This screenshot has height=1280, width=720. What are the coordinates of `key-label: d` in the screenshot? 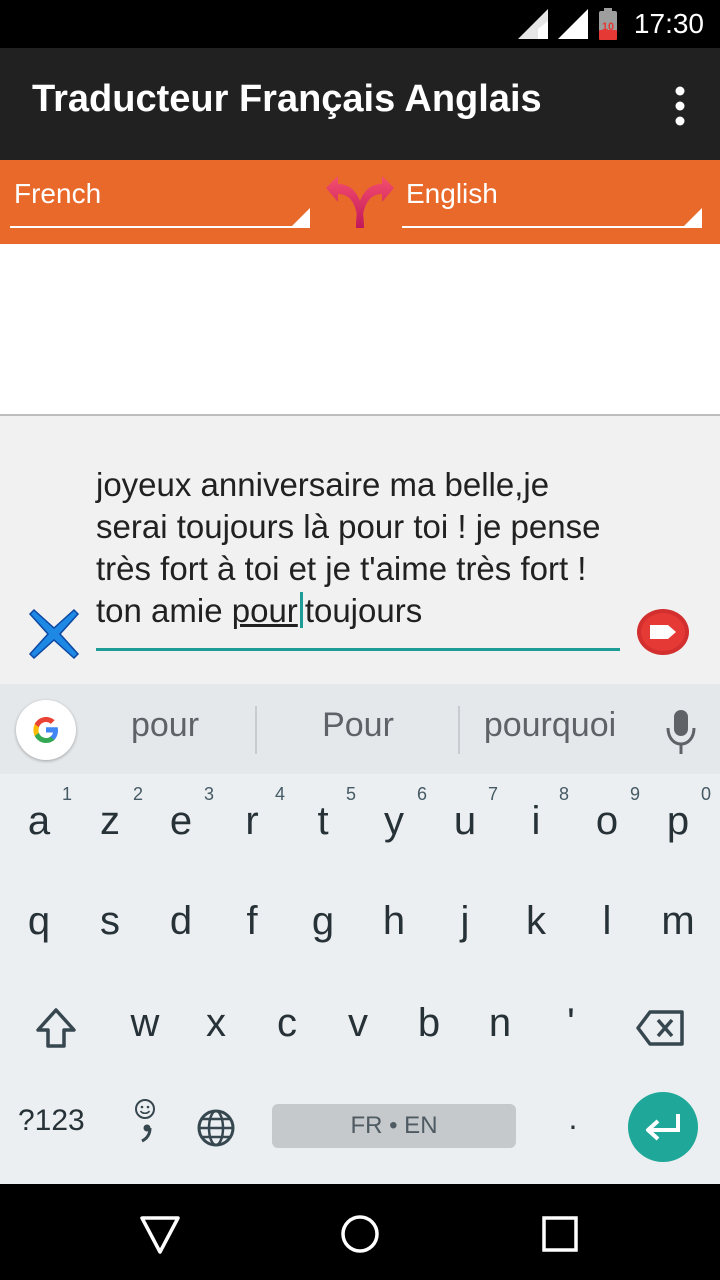 It's located at (181, 921).